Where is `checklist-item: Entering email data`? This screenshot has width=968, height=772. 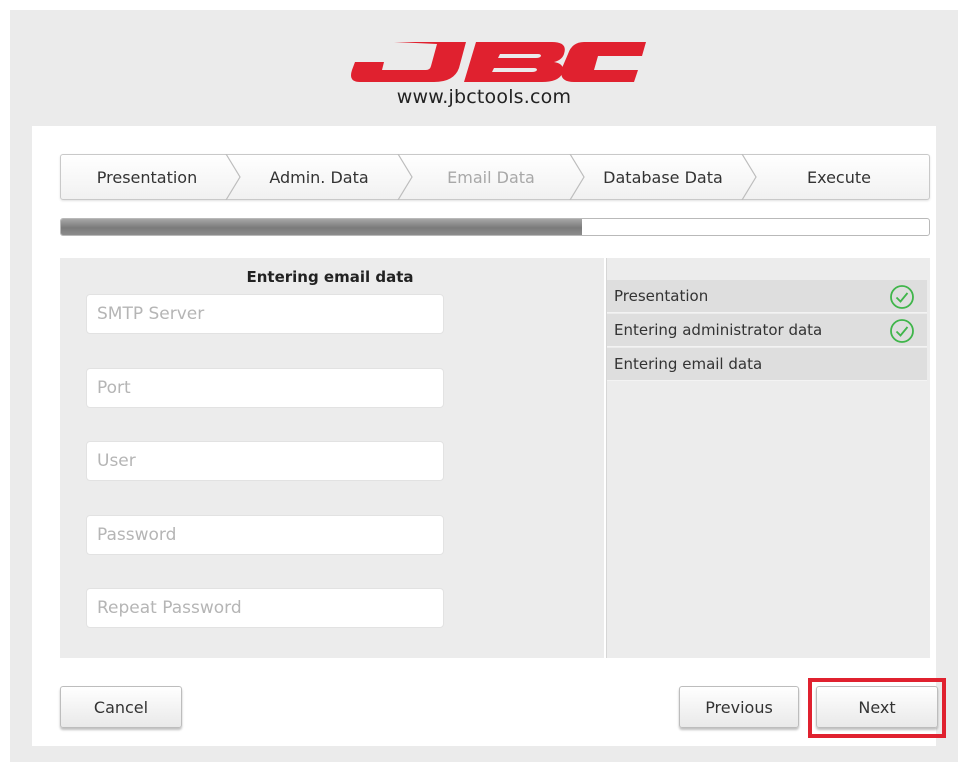 checklist-item: Entering email data is located at coordinates (767, 364).